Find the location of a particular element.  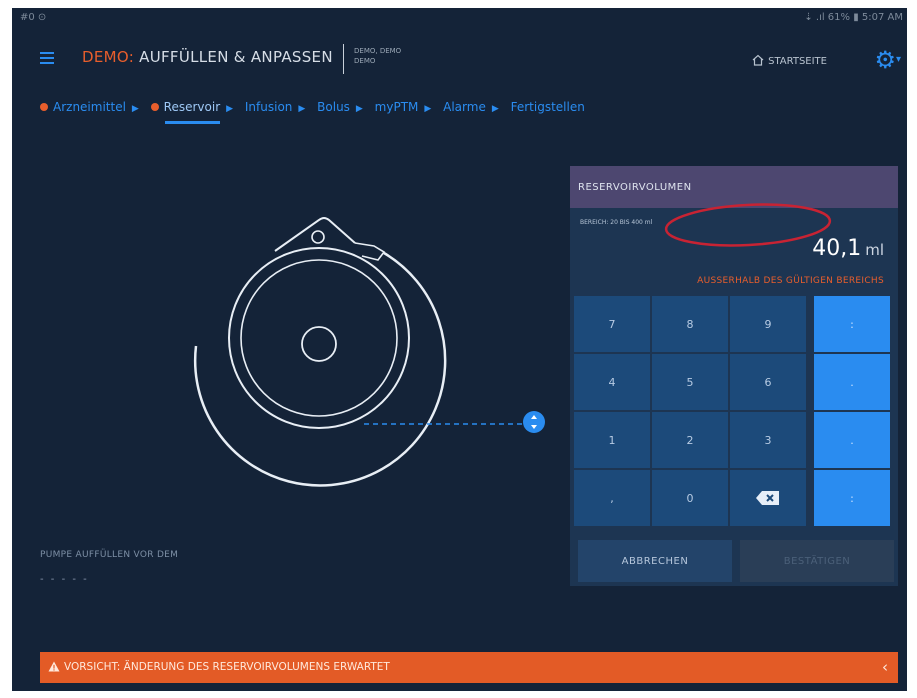

key-comma: , is located at coordinates (612, 498).